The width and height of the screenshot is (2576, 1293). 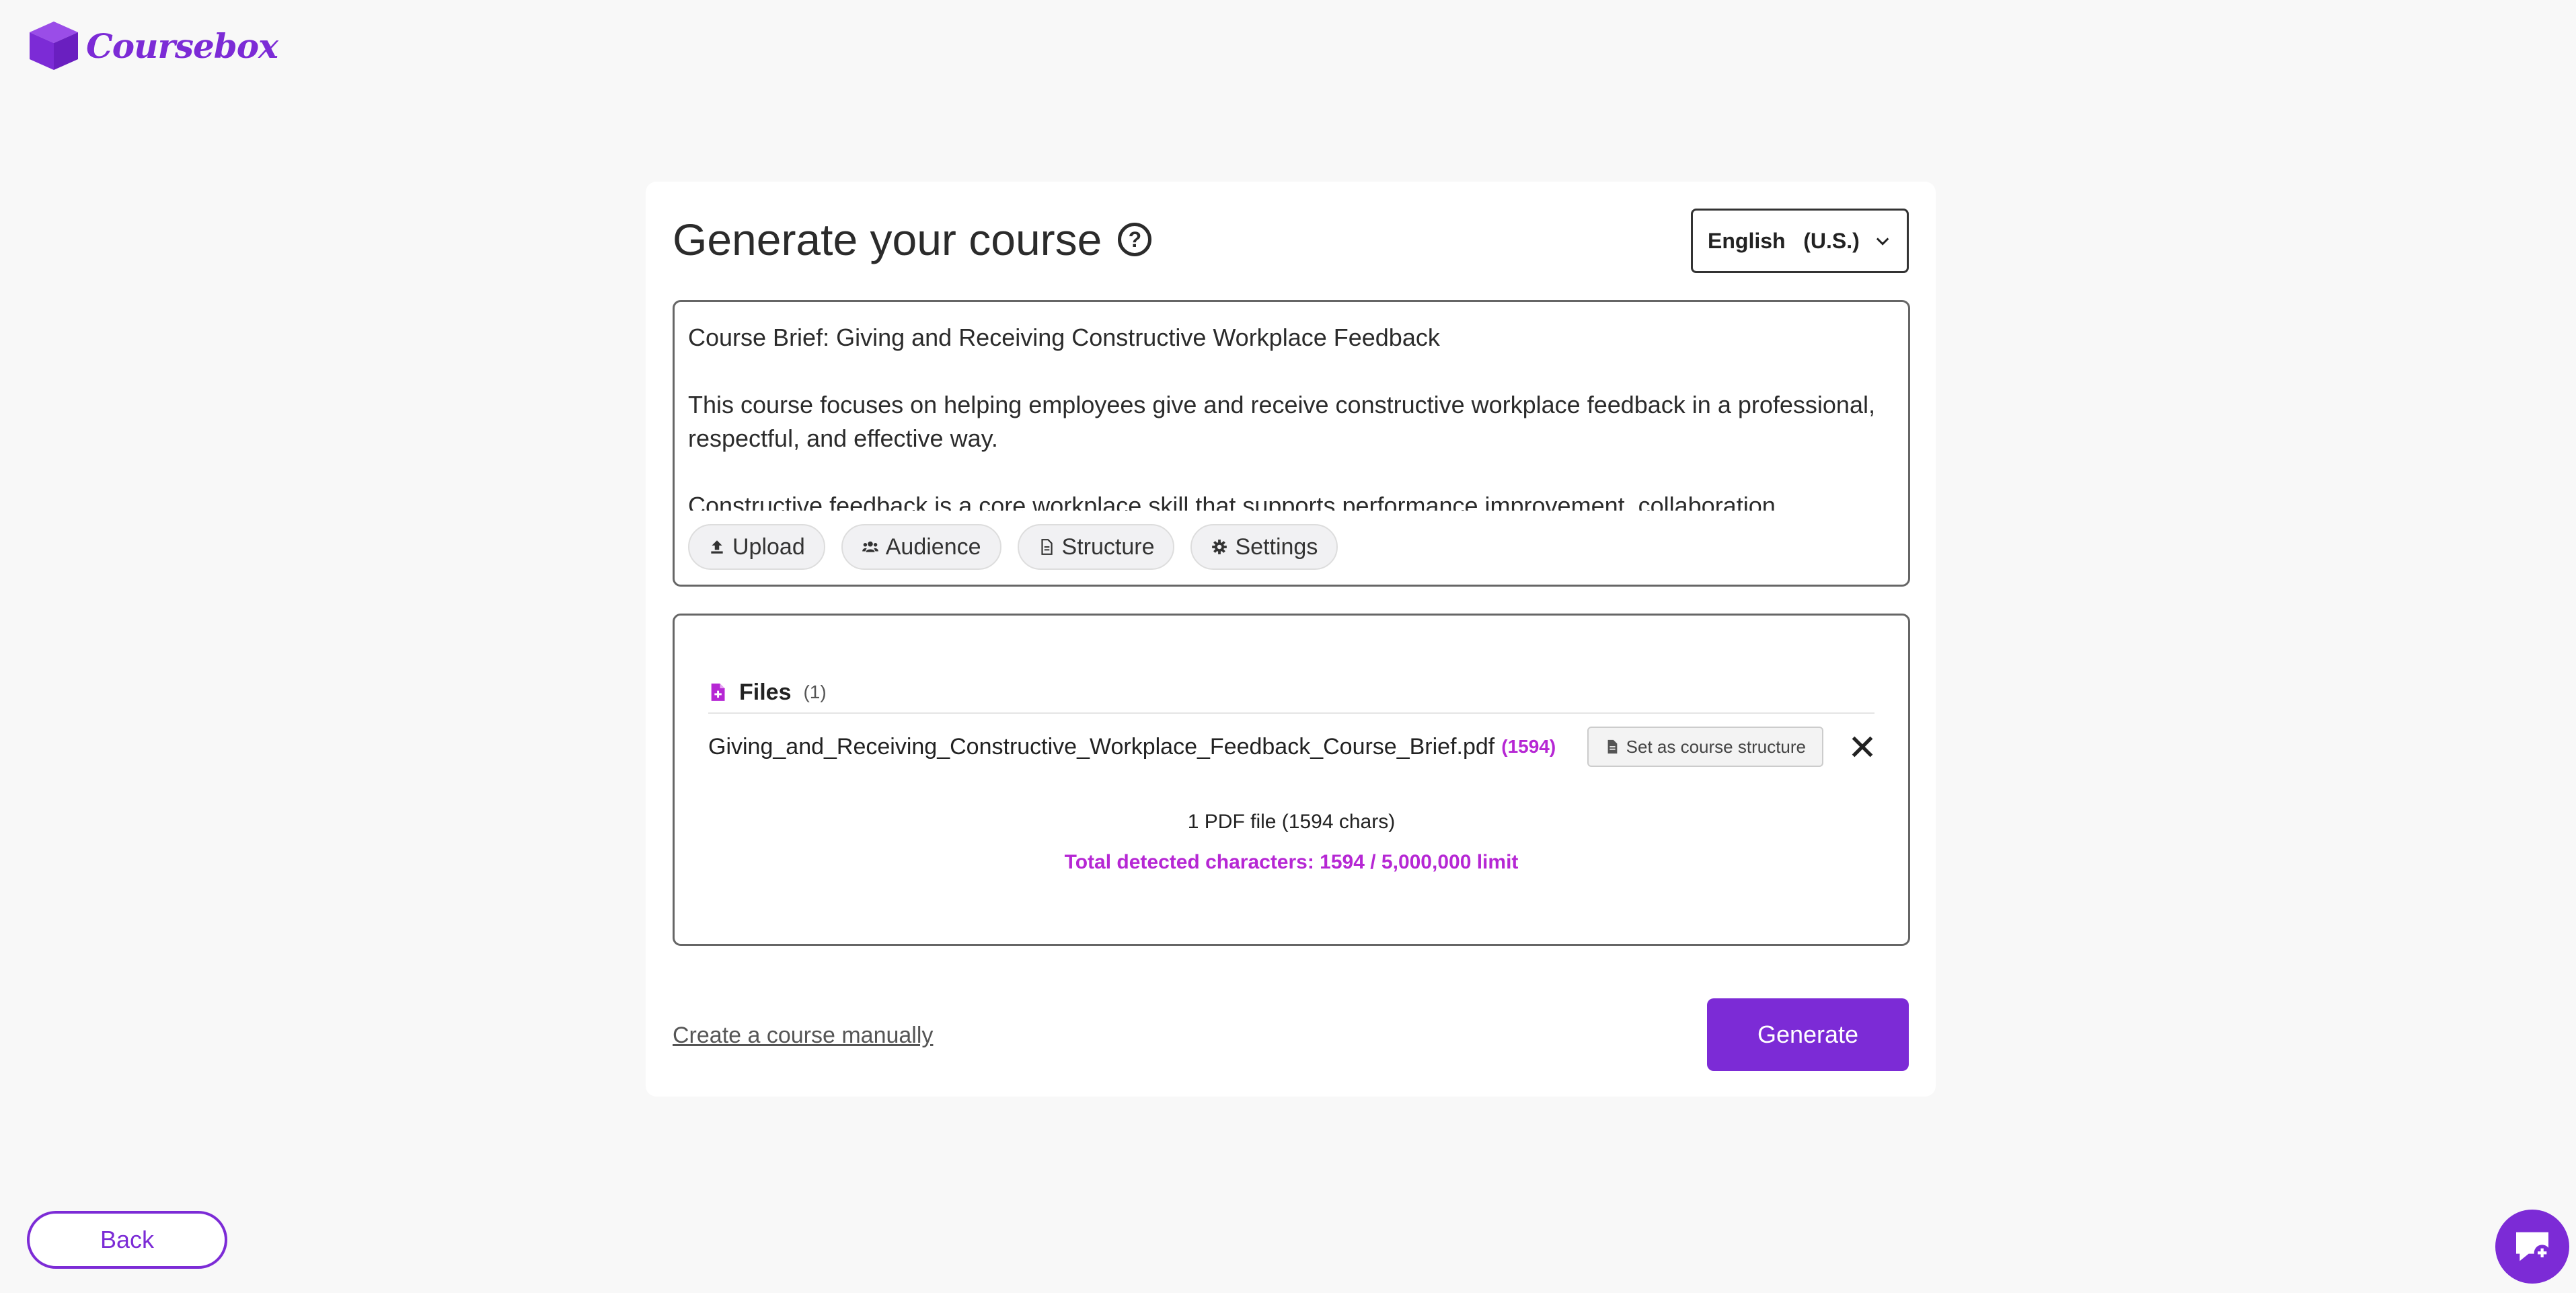 What do you see at coordinates (1291, 822) in the screenshot?
I see `files-summary: 1 PDF file (1594 chars)` at bounding box center [1291, 822].